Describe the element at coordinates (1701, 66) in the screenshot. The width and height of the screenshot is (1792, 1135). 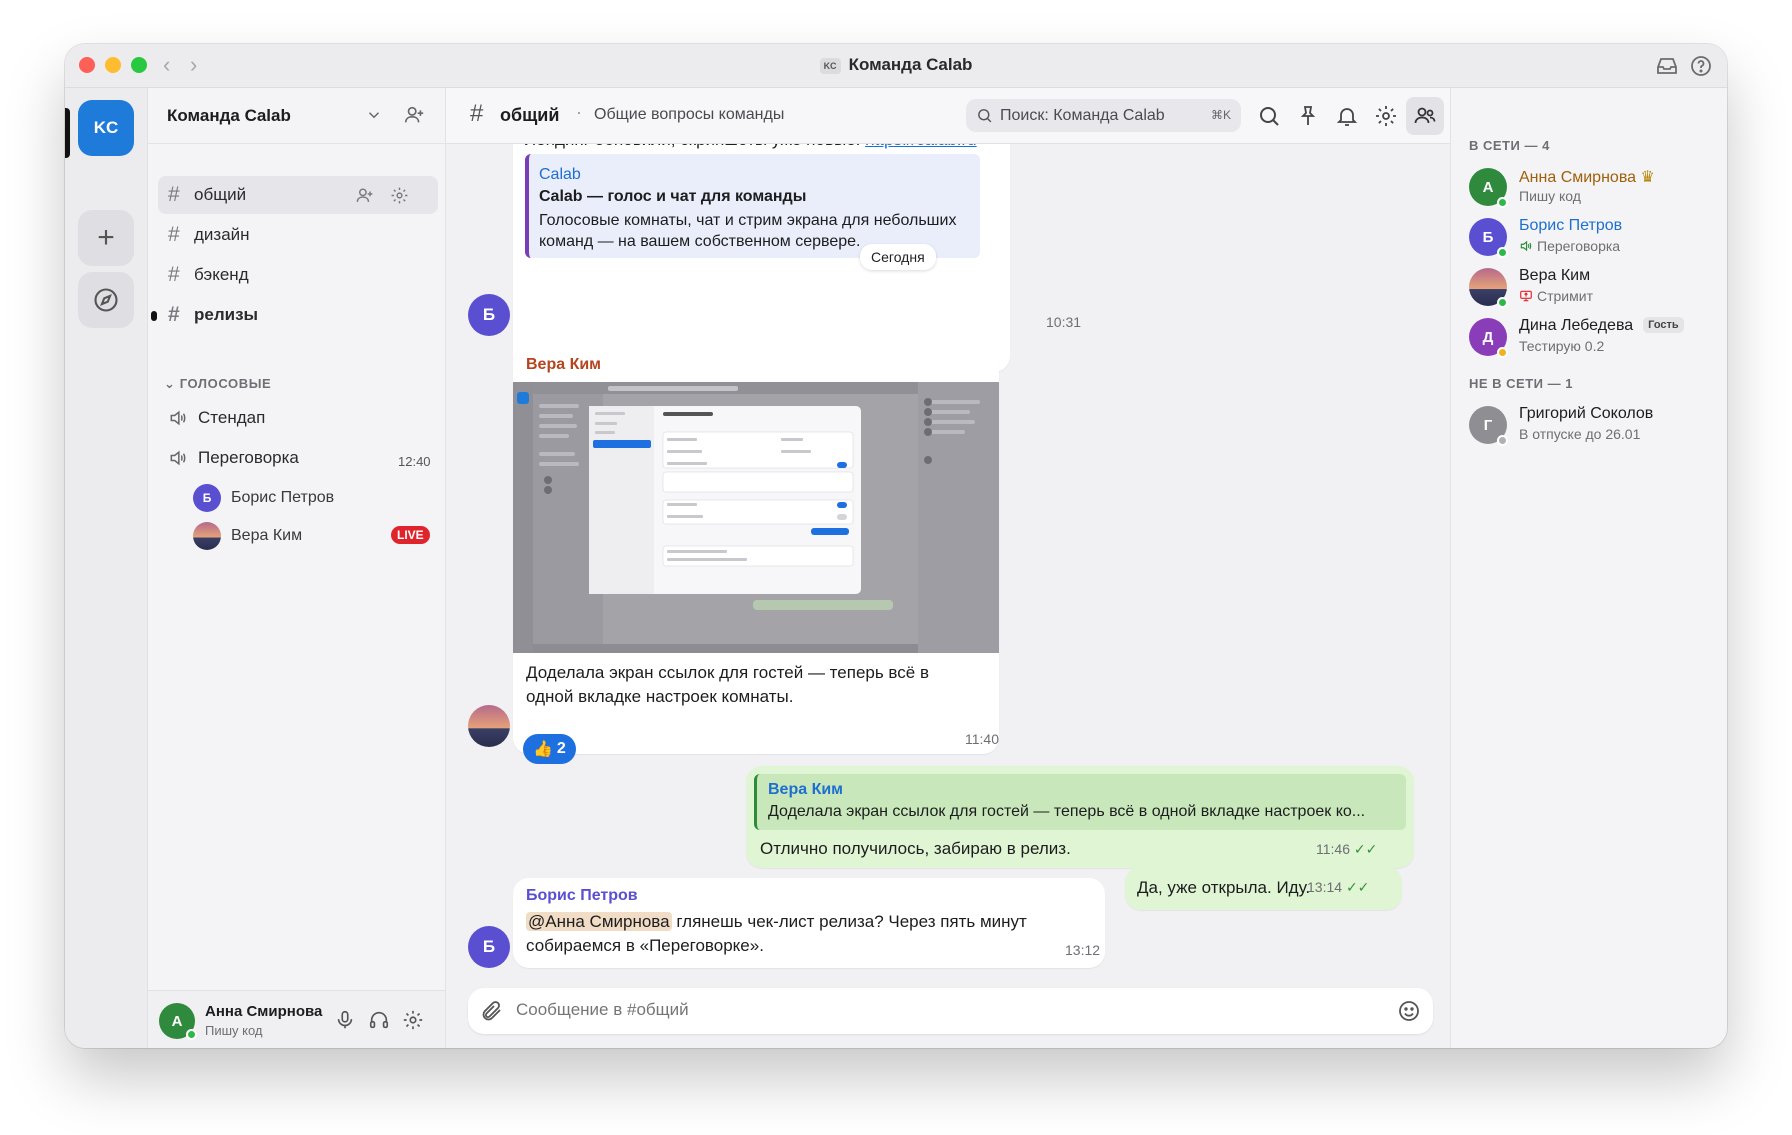
I see `help-icon` at that location.